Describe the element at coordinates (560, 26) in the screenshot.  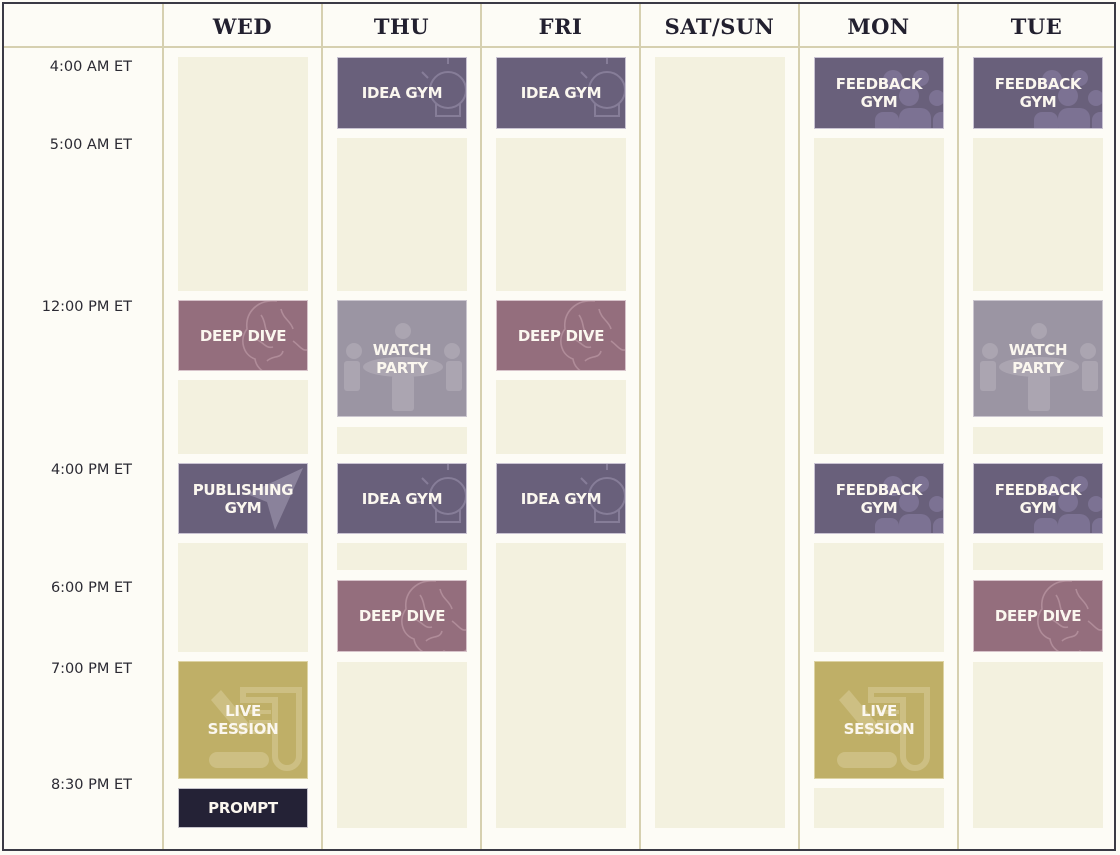
I see `day-header-fri: FRI` at that location.